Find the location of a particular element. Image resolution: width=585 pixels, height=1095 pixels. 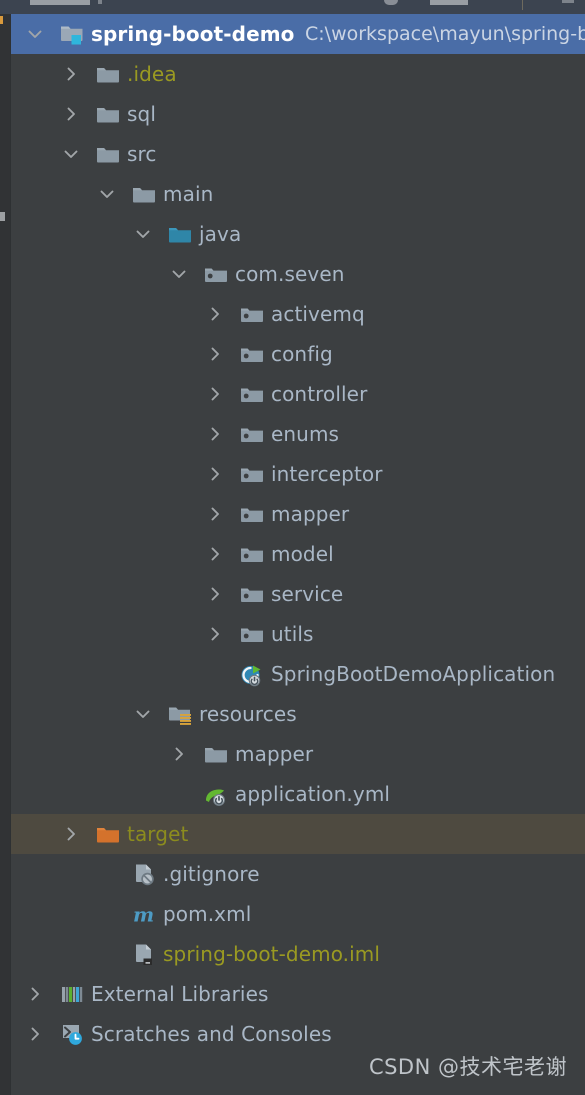

source-root-folder-icon is located at coordinates (180, 234).